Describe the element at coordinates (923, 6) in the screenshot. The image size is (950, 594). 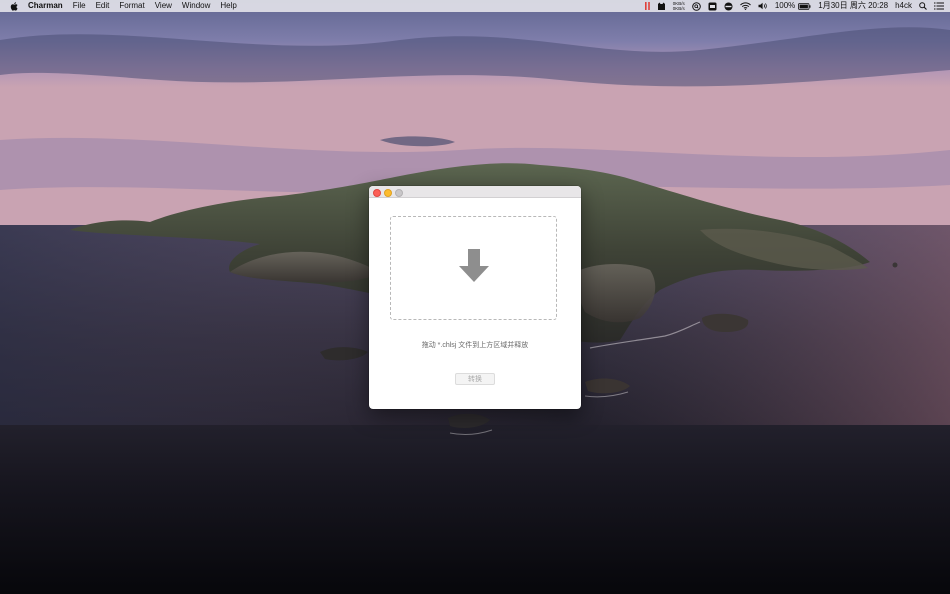
I see `spotlight-icon` at that location.